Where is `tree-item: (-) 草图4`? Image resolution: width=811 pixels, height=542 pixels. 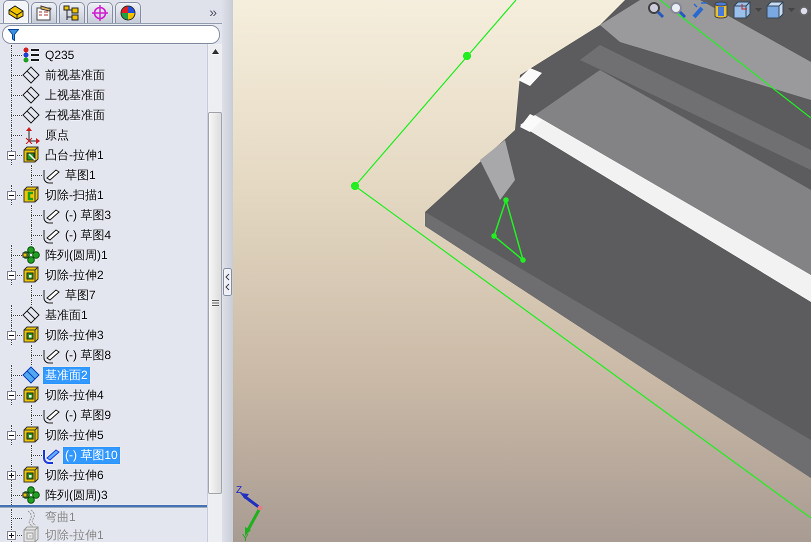
tree-item: (-) 草图4 is located at coordinates (88, 235).